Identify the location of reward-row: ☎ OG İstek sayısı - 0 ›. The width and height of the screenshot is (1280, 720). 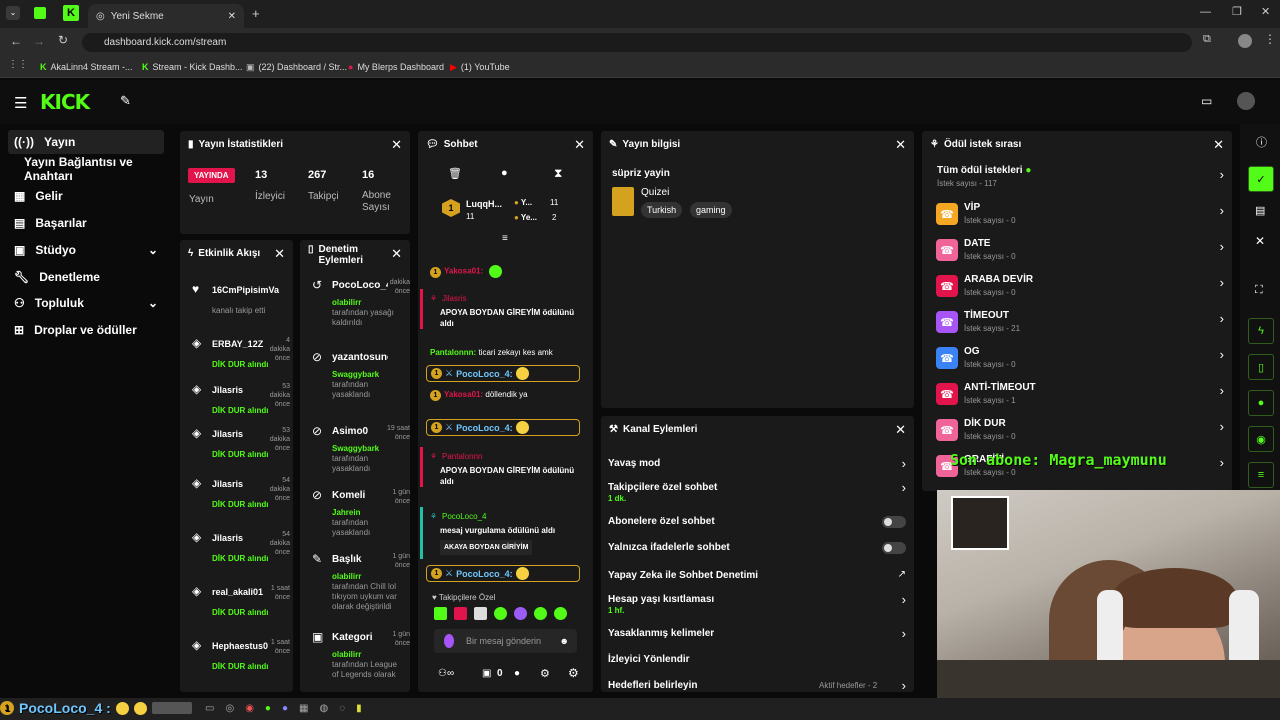
(1077, 361).